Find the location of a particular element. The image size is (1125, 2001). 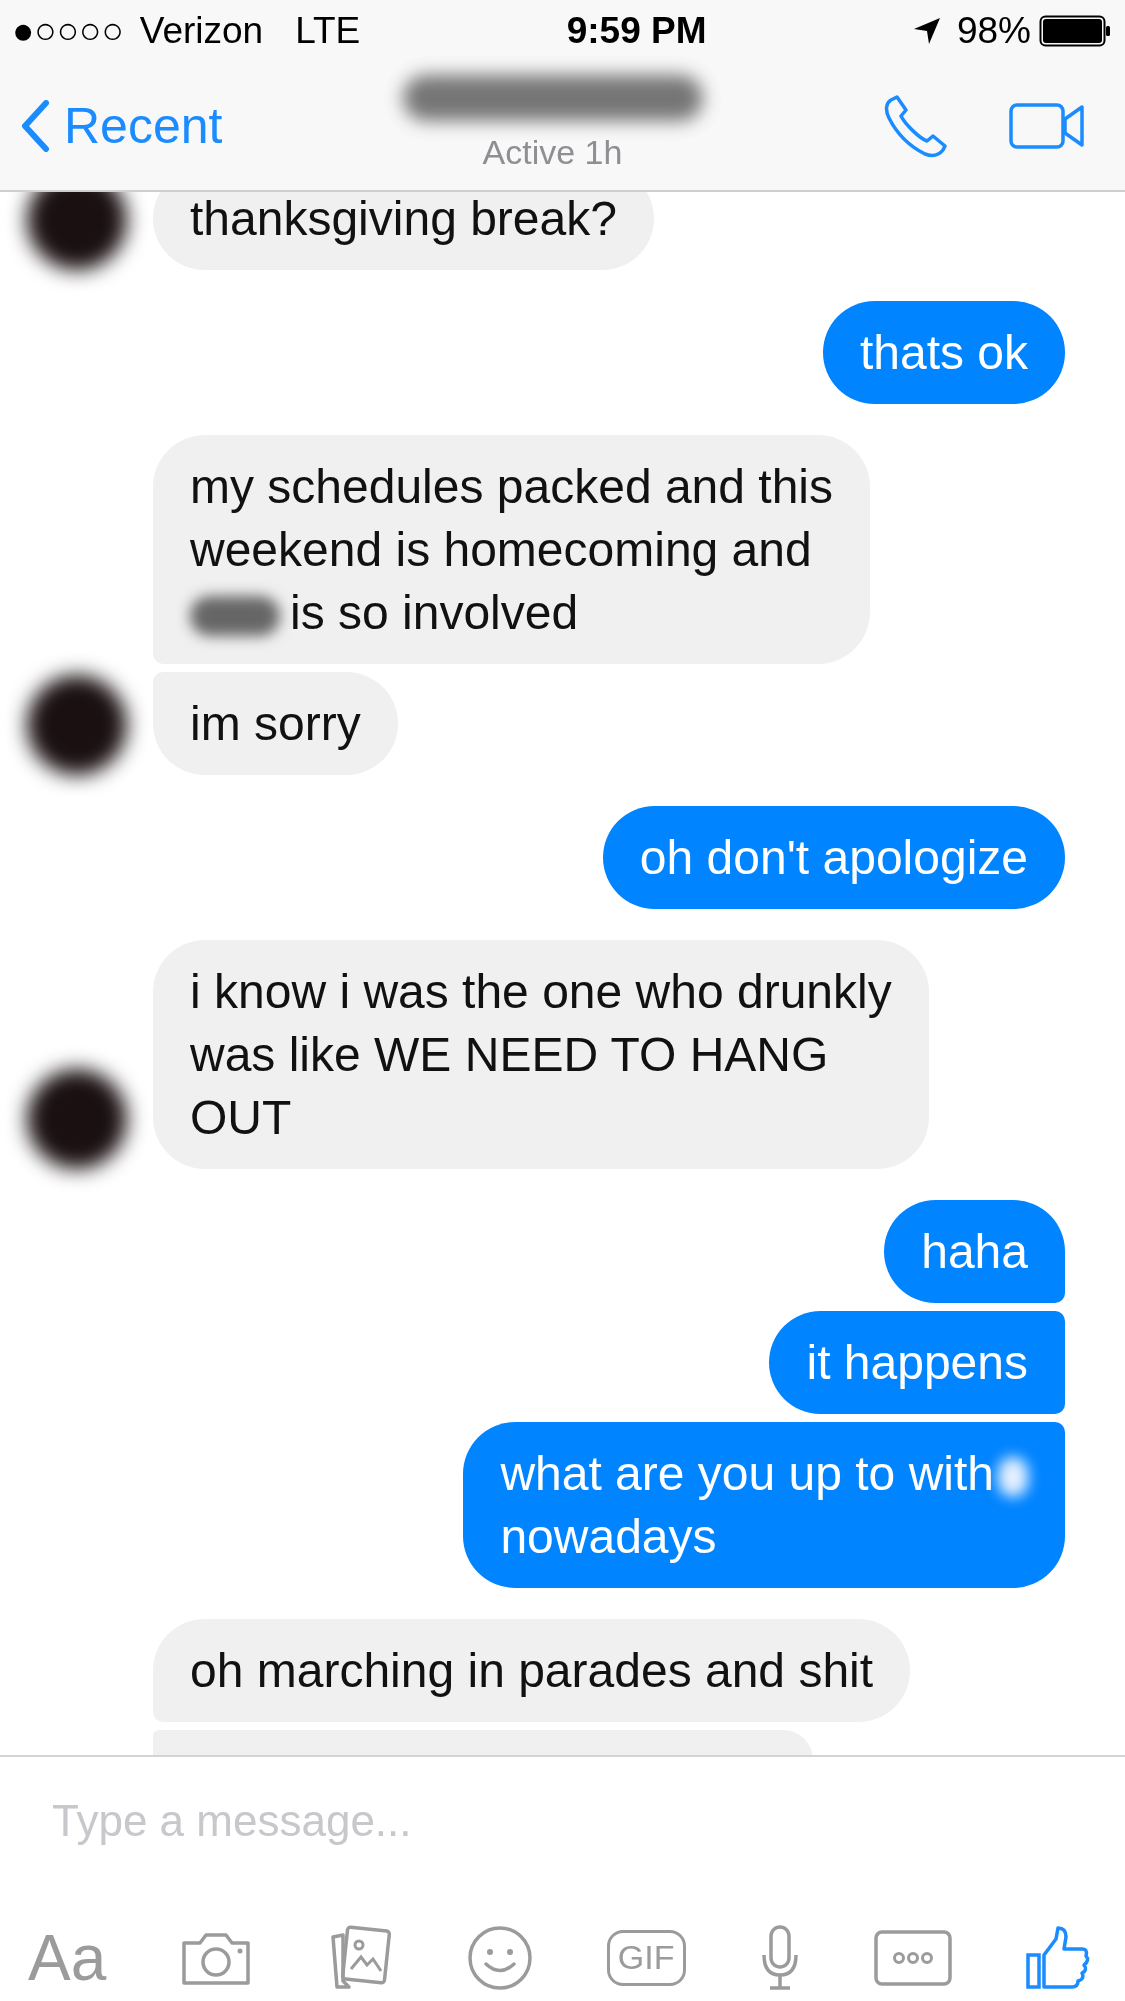

message-bubble: oh marching in parades and shit is located at coordinates (532, 1670).